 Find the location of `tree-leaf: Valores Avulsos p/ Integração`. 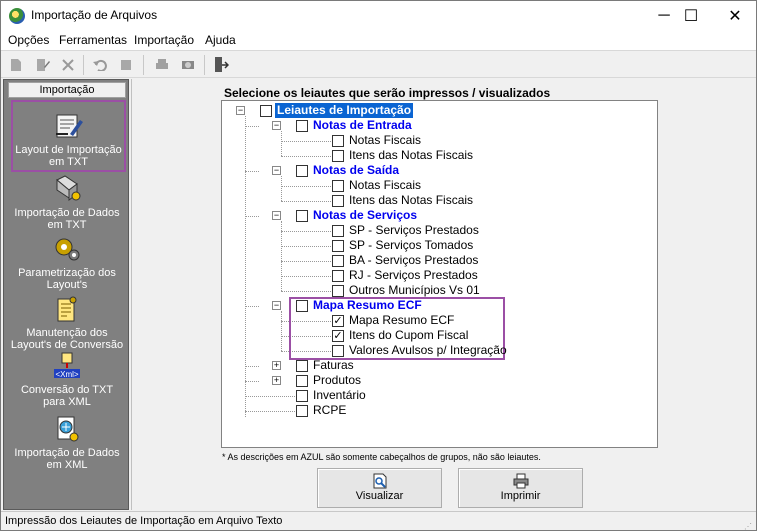

tree-leaf: Valores Avulsos p/ Integração is located at coordinates (439, 350).